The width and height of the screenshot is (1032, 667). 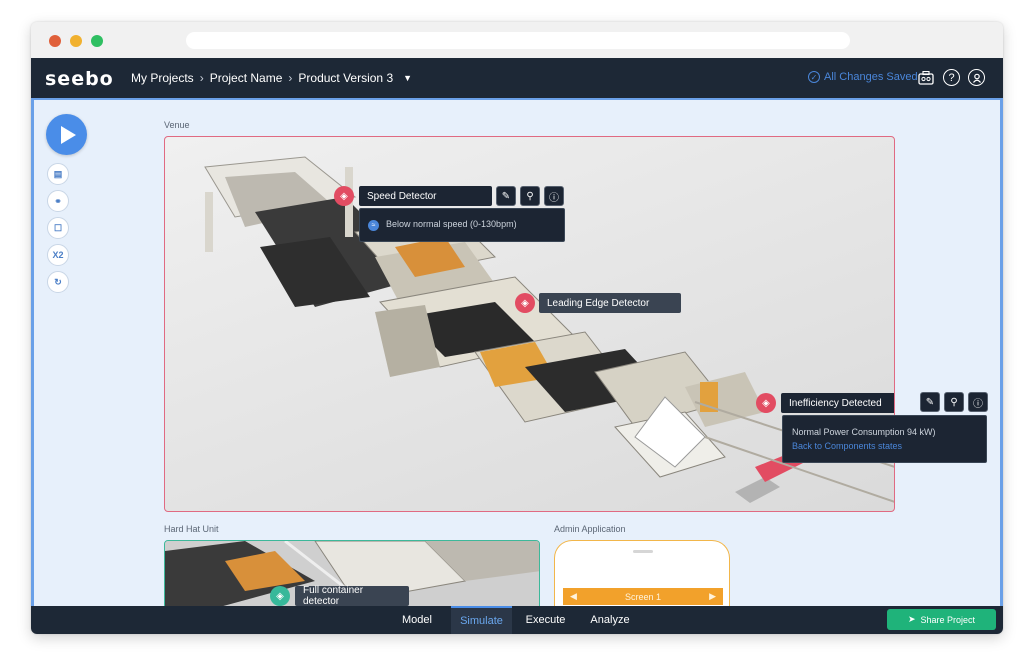 I want to click on breadcrumb-project-name: Project Name, so click(x=246, y=78).